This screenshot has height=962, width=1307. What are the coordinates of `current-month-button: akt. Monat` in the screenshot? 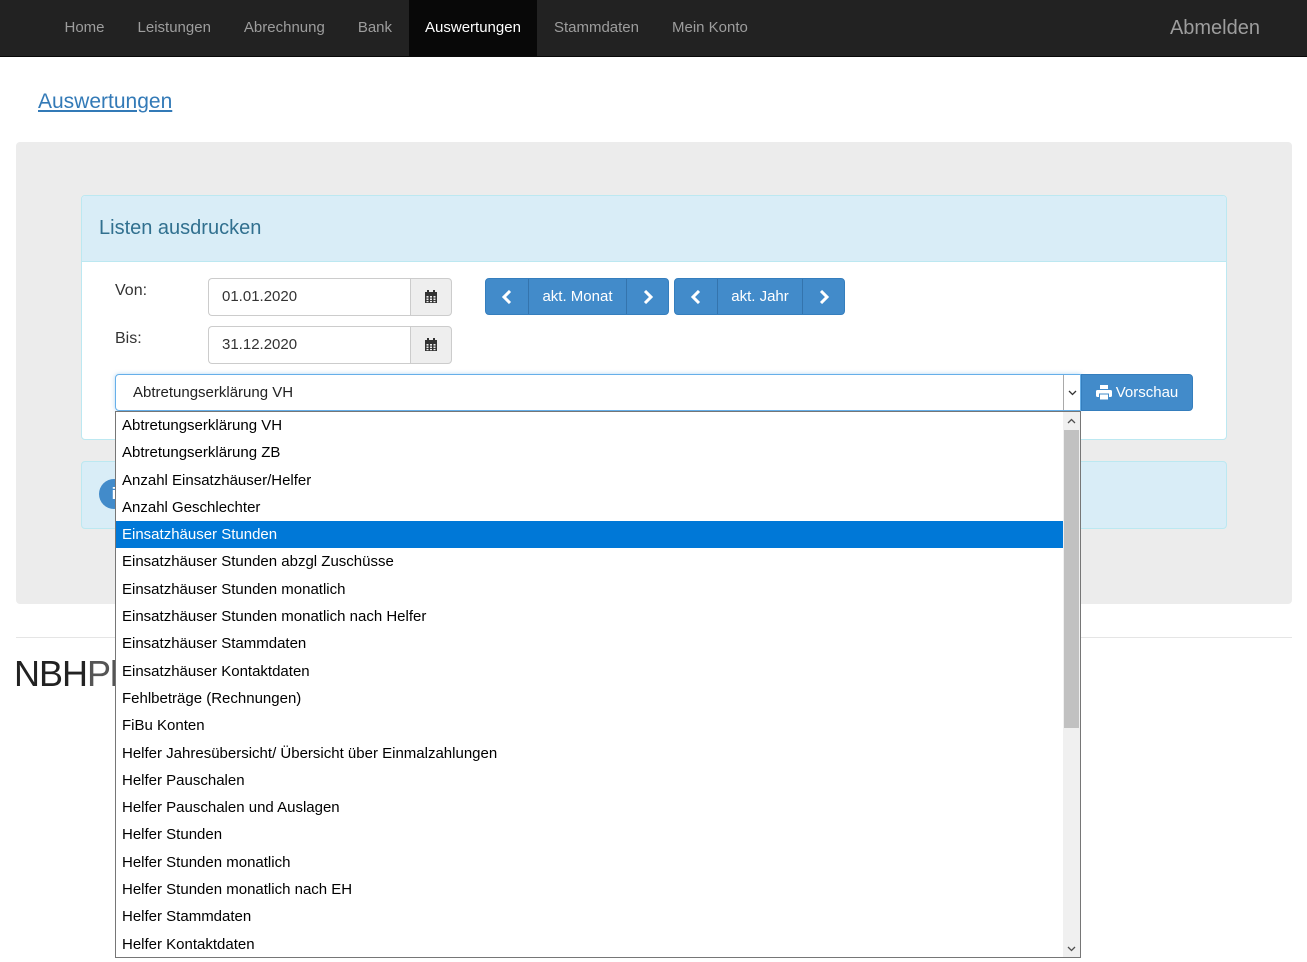 It's located at (577, 296).